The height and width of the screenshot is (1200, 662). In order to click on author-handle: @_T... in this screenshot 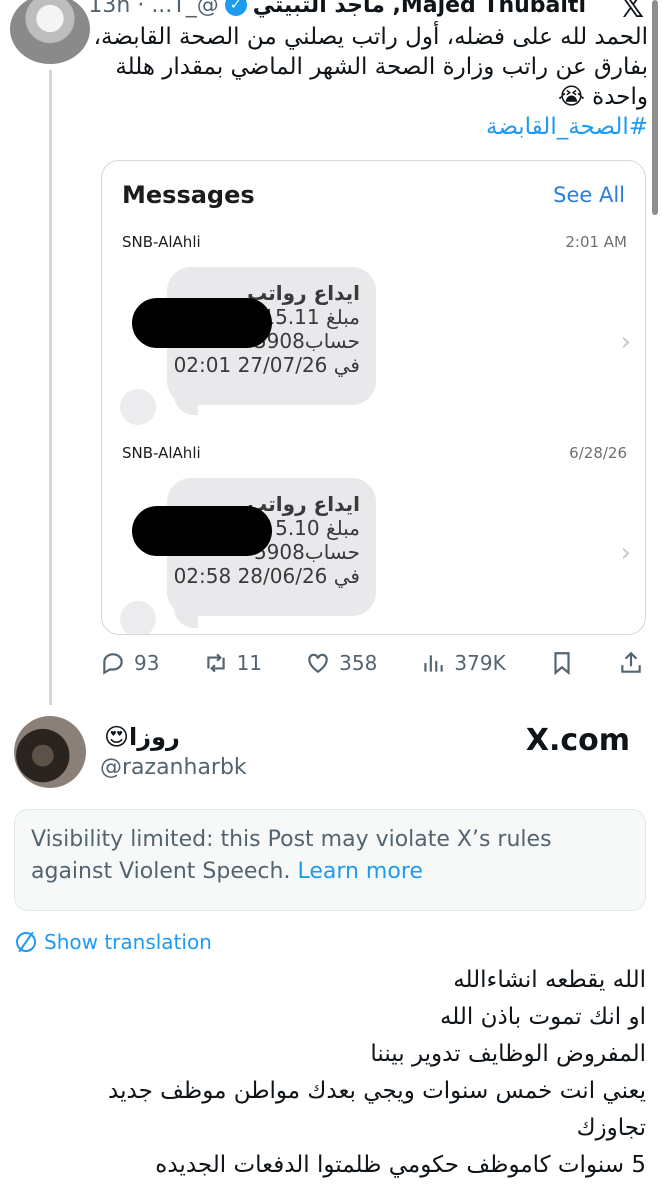, I will do `click(184, 9)`.